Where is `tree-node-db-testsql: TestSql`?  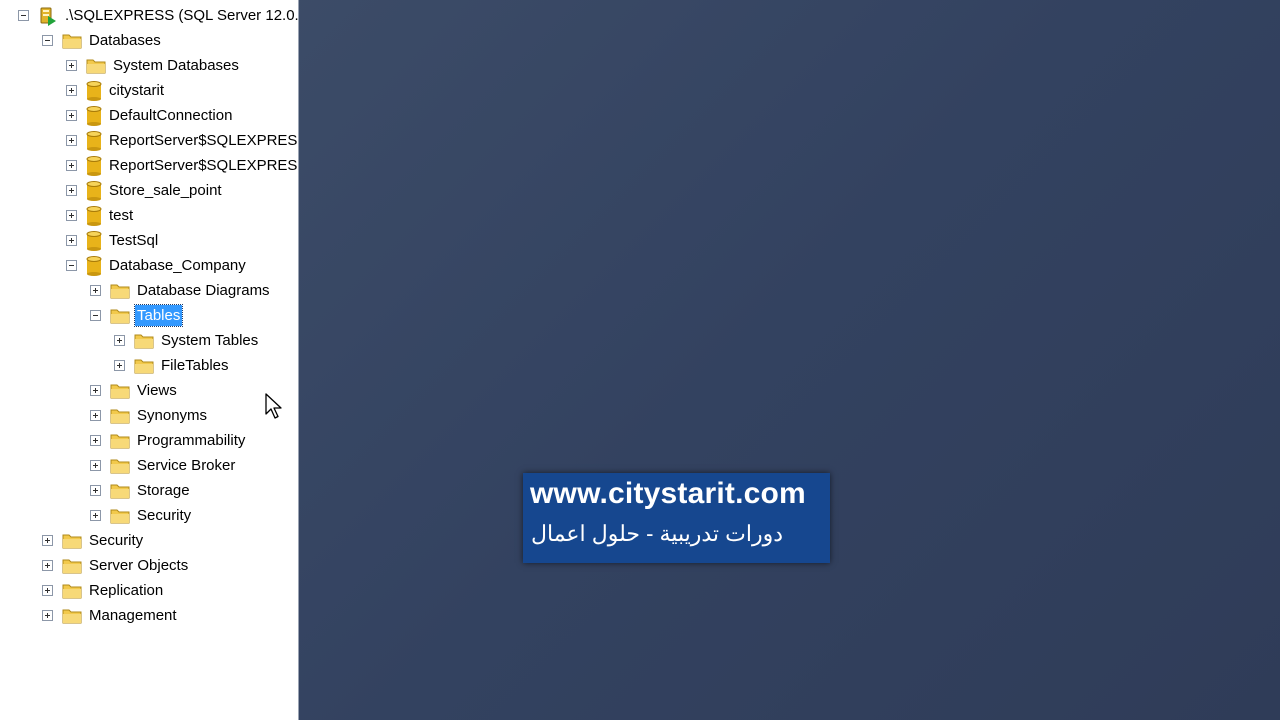
tree-node-db-testsql: TestSql is located at coordinates (113, 240).